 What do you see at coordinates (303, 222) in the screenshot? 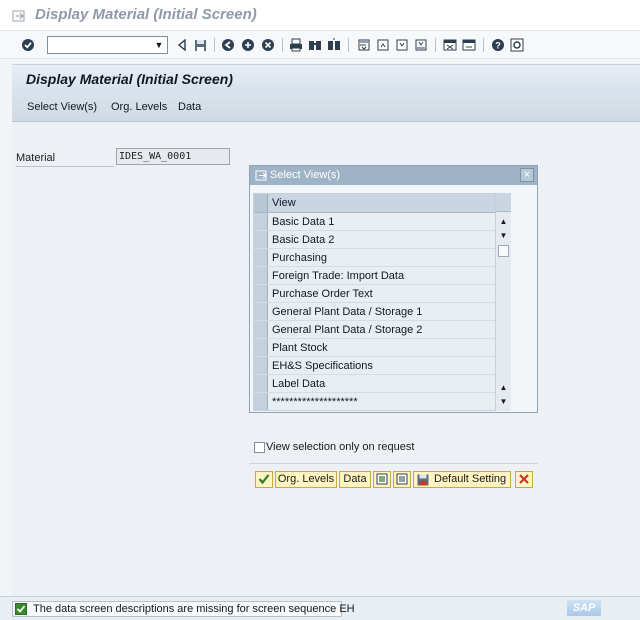
I see `view-label: Basic Data 1` at bounding box center [303, 222].